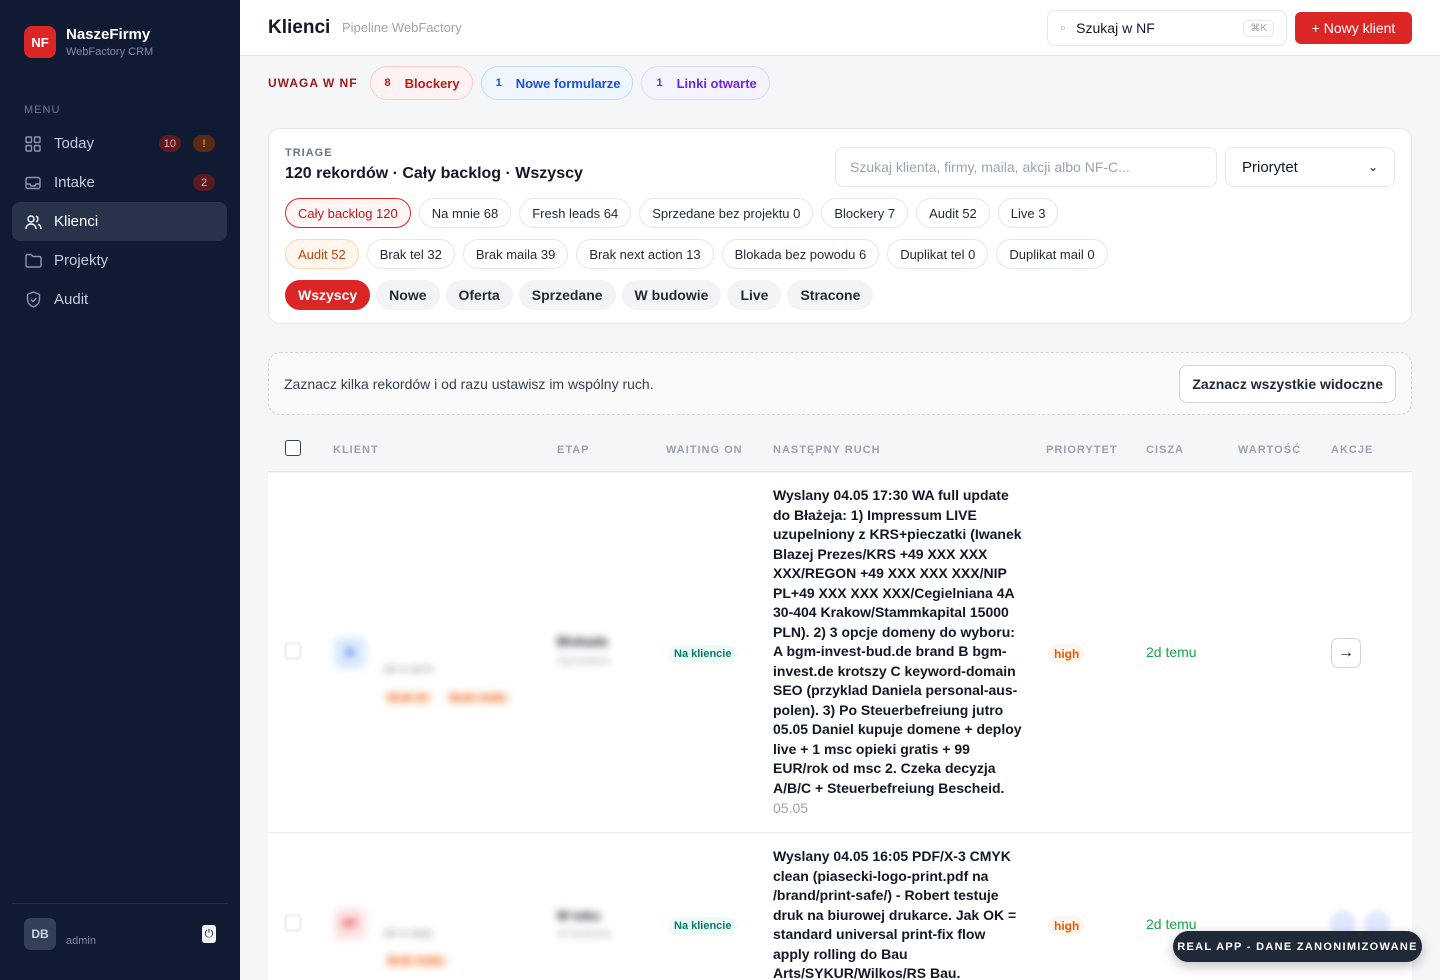 Image resolution: width=1440 pixels, height=980 pixels. I want to click on brand-subtitle: WebFactory CRM, so click(110, 52).